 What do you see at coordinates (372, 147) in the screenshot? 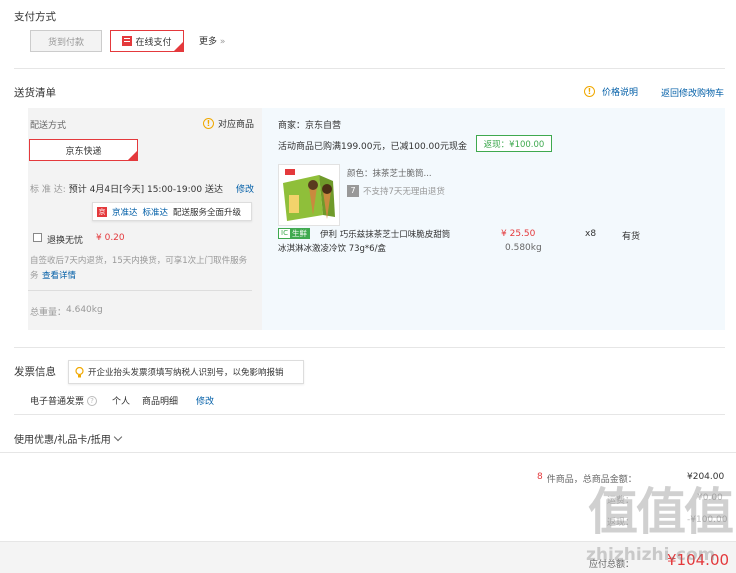
I see `promo-text: 活动商品已购满199.00元，已减100.00元现金` at bounding box center [372, 147].